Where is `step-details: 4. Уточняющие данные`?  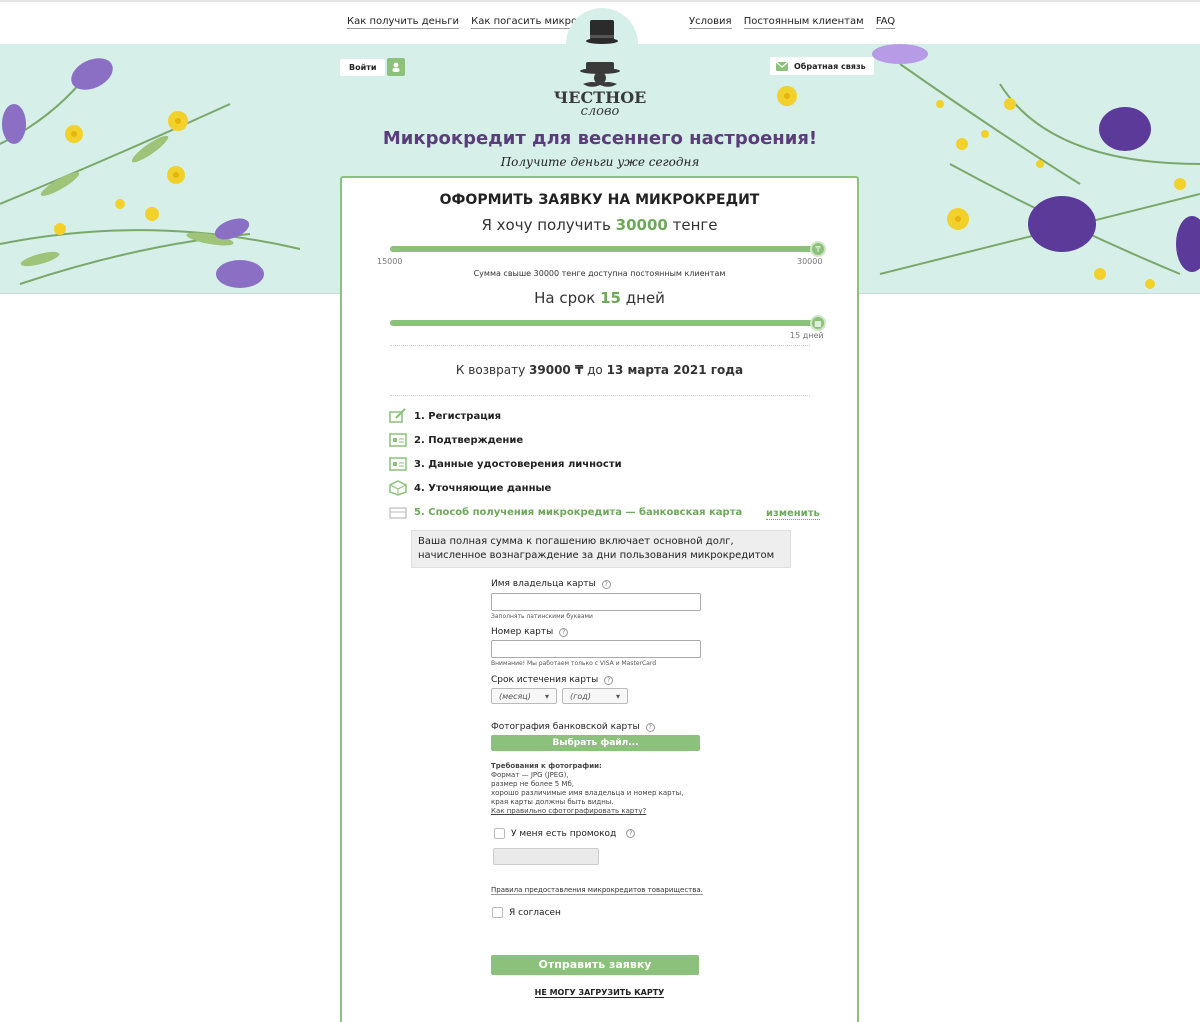
step-details: 4. Уточняющие данные is located at coordinates (469, 488).